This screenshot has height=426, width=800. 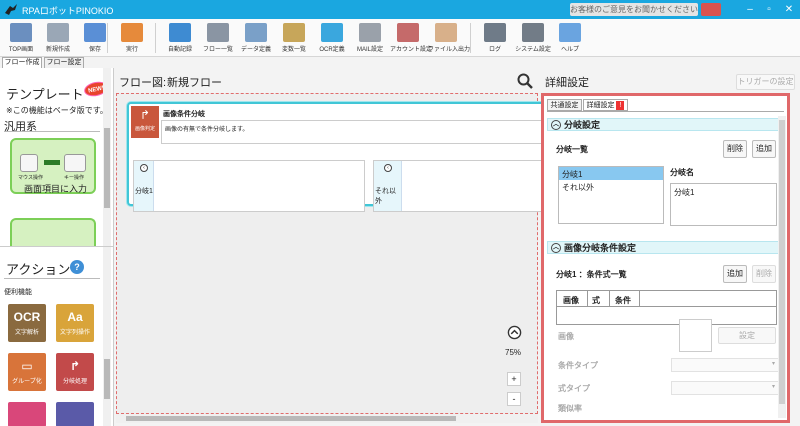 I want to click on detail-title: 詳細設定, so click(x=567, y=83).